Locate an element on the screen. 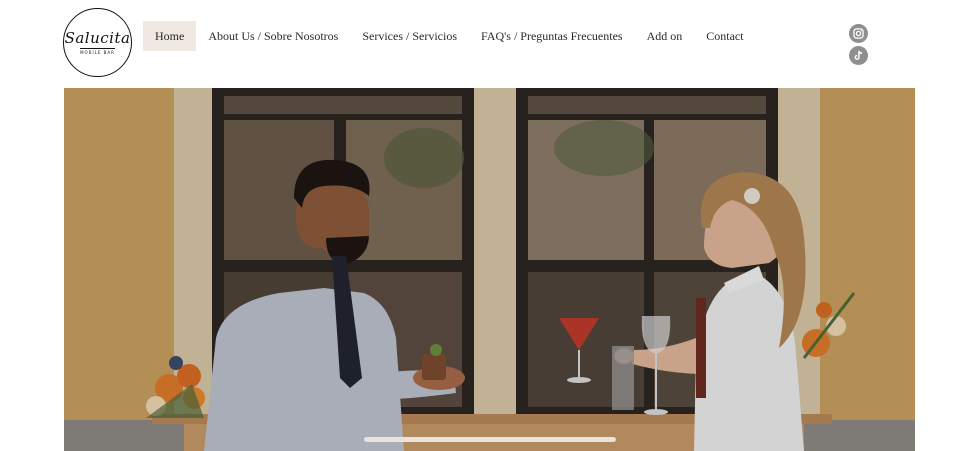 This screenshot has height=451, width=980. nav-item-add-on: Add on is located at coordinates (665, 36).